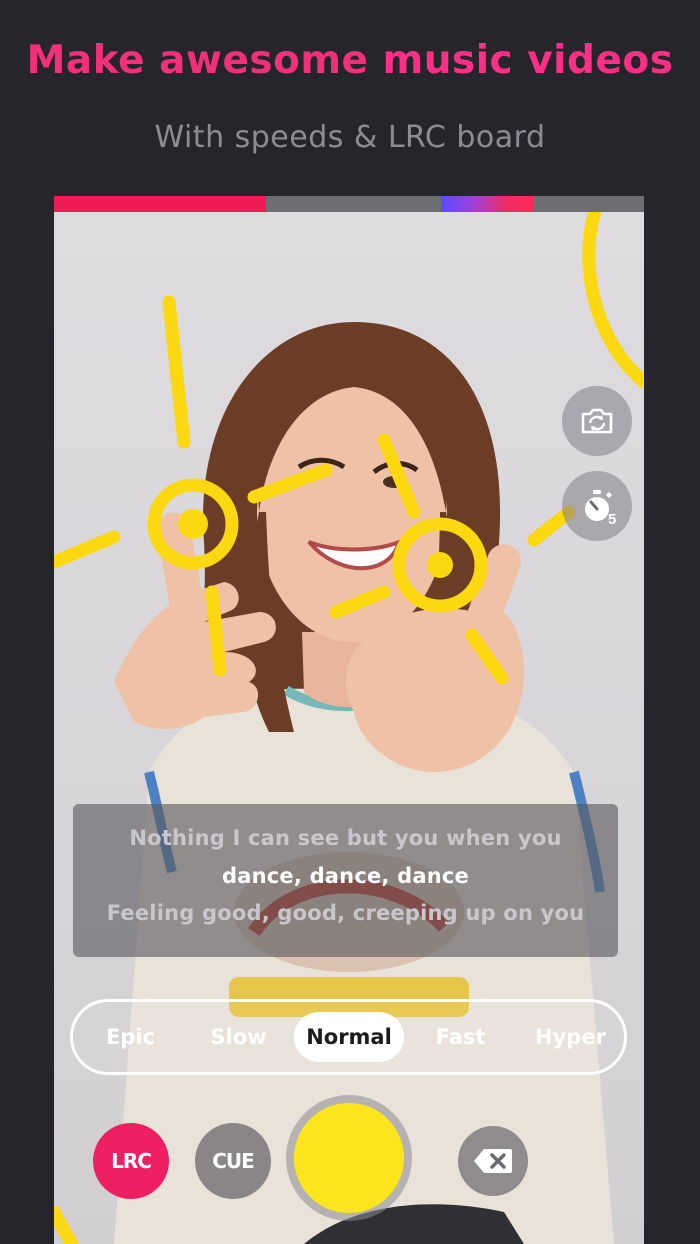 The height and width of the screenshot is (1244, 700). What do you see at coordinates (345, 876) in the screenshot?
I see `lyric-current-line: dance, dance, dance` at bounding box center [345, 876].